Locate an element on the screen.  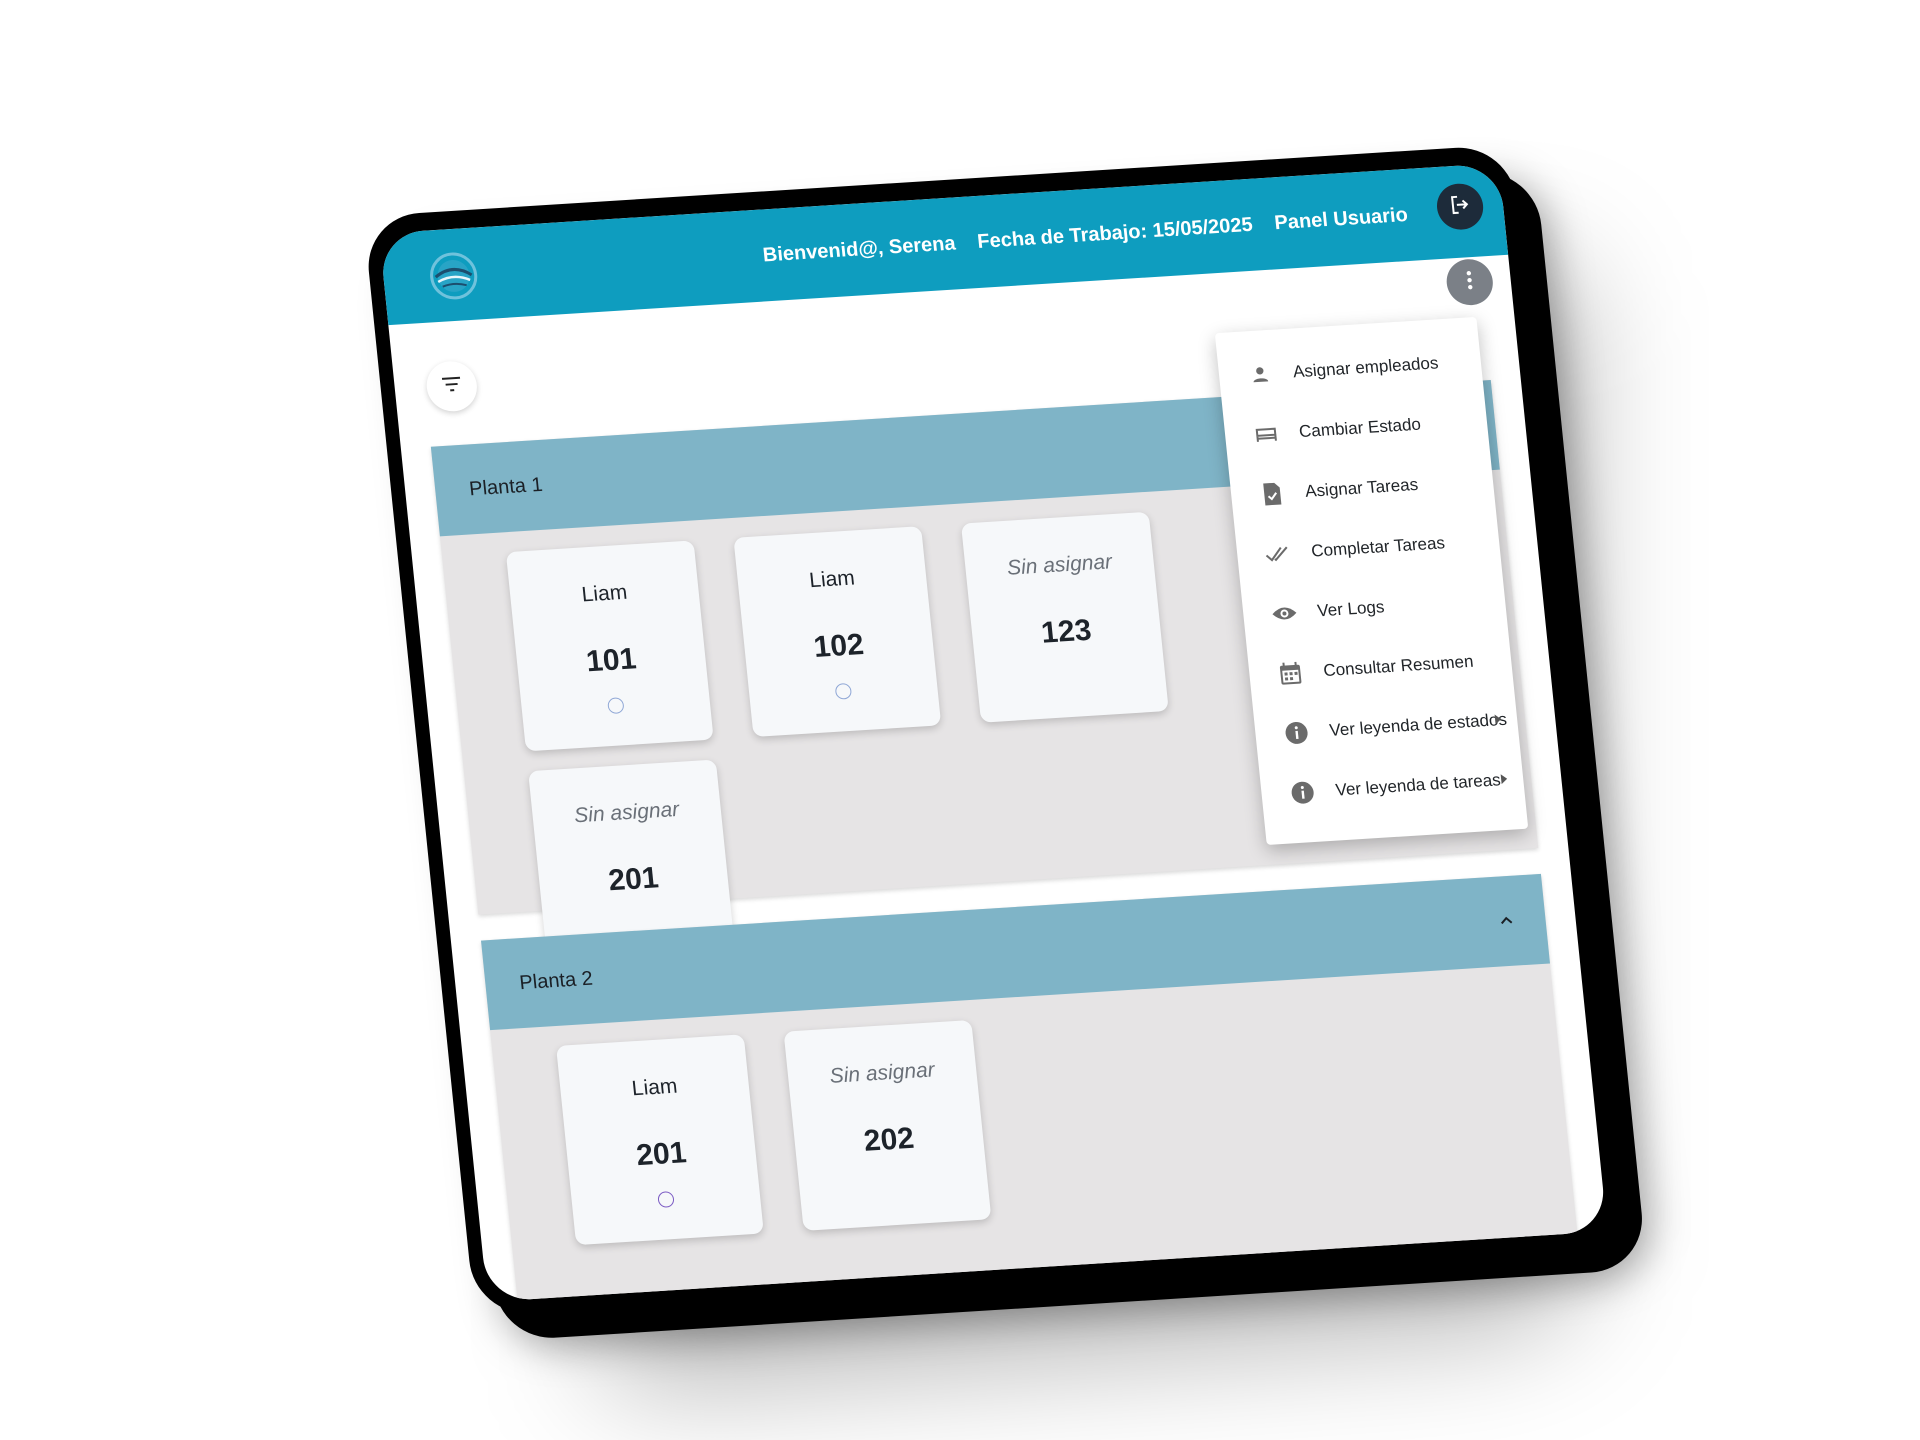
bed-icon is located at coordinates (1266, 434).